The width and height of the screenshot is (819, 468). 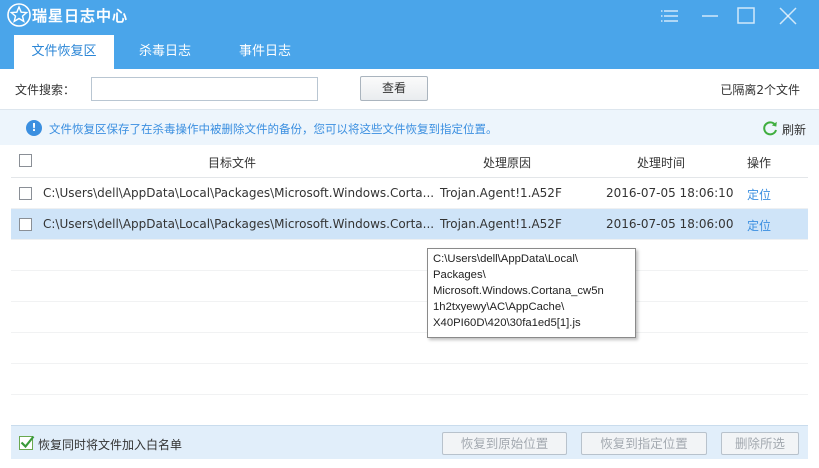 What do you see at coordinates (64, 52) in the screenshot?
I see `tab-file-recovery: 文件恢复区` at bounding box center [64, 52].